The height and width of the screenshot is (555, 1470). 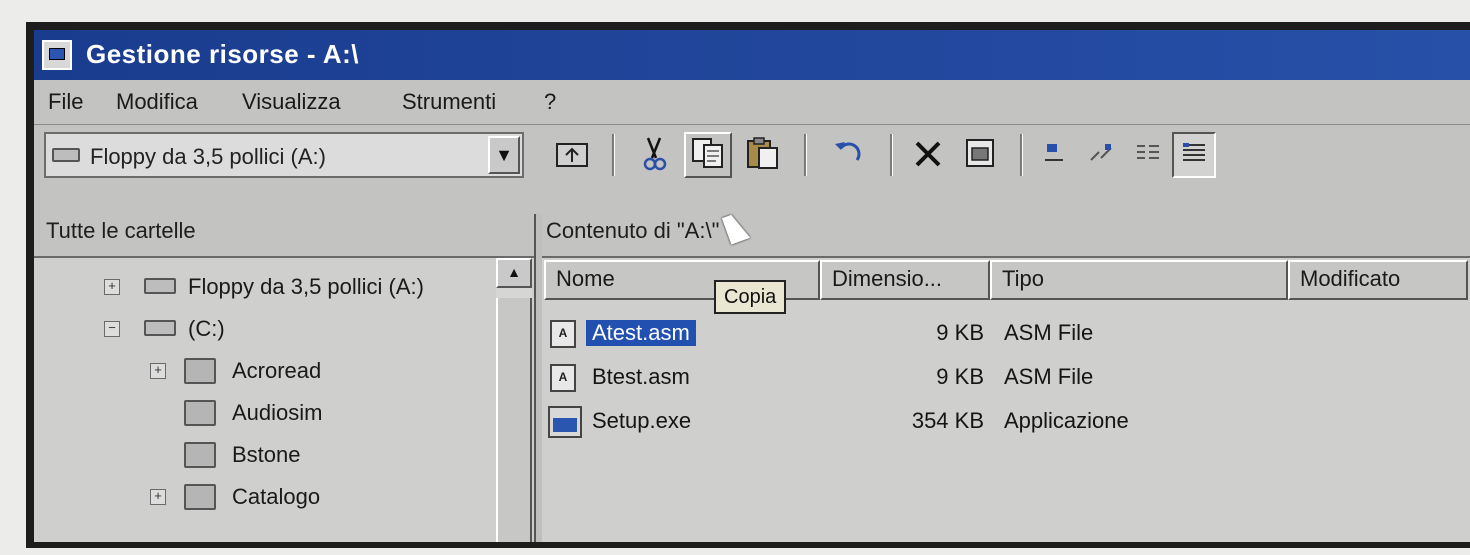 I want to click on properties-button, so click(x=980, y=155).